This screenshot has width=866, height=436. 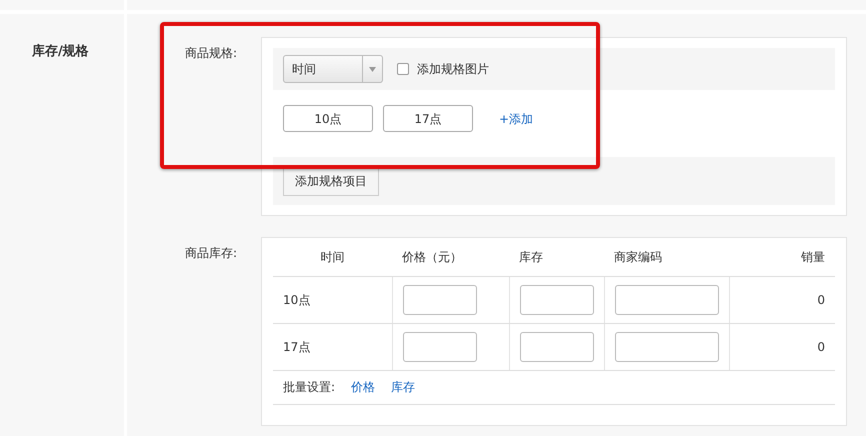 I want to click on column-header: 库存, so click(x=531, y=257).